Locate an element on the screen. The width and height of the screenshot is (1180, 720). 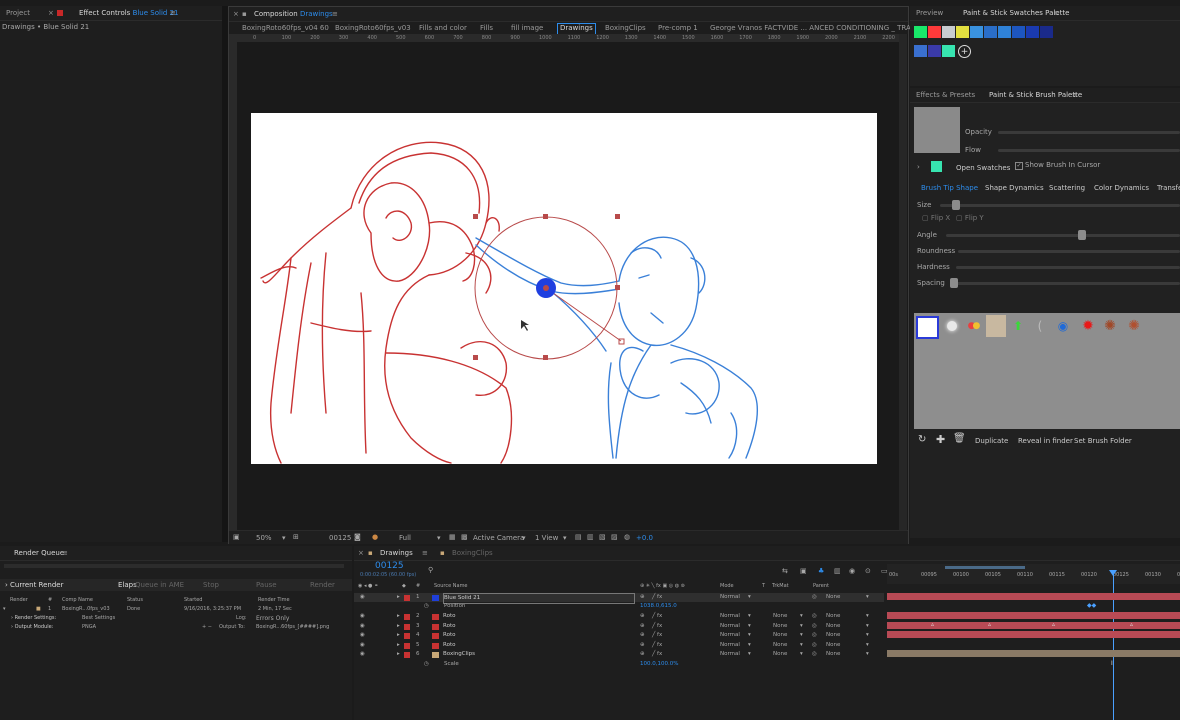
region-icon: ▦ is located at coordinates (452, 537).